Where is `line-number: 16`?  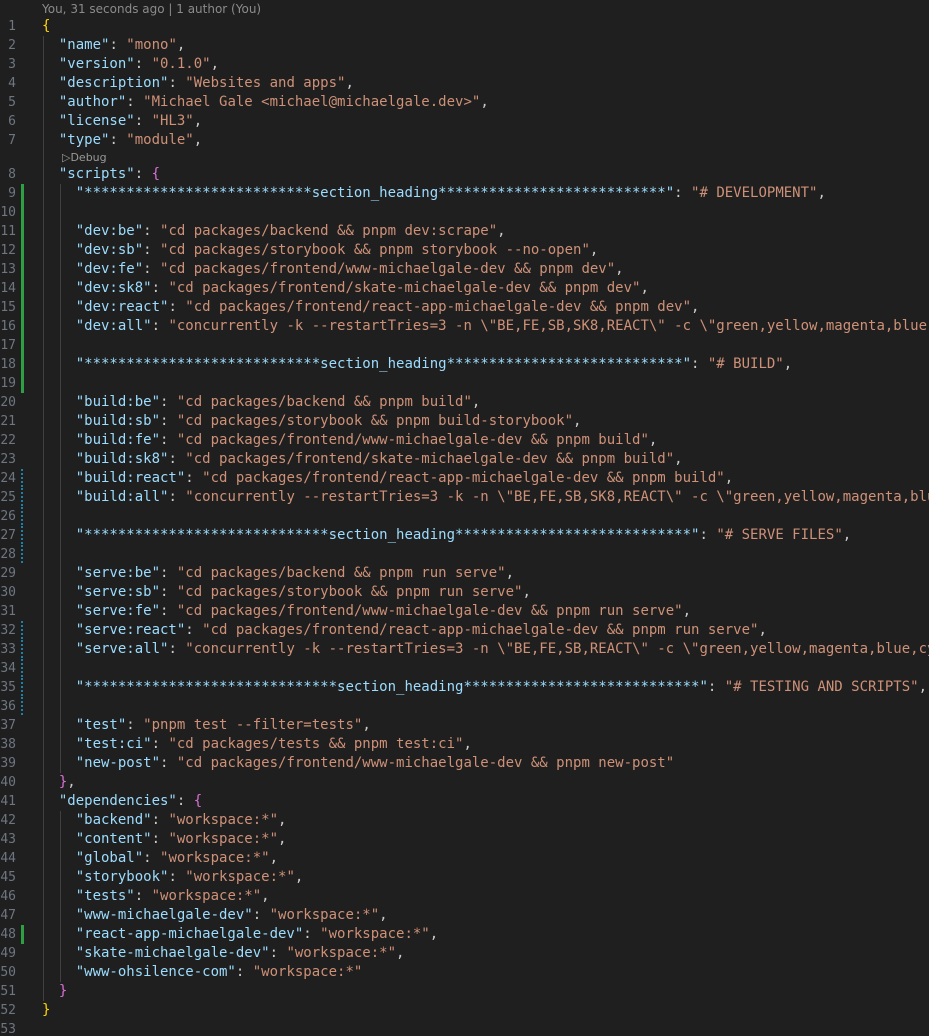 line-number: 16 is located at coordinates (8, 326).